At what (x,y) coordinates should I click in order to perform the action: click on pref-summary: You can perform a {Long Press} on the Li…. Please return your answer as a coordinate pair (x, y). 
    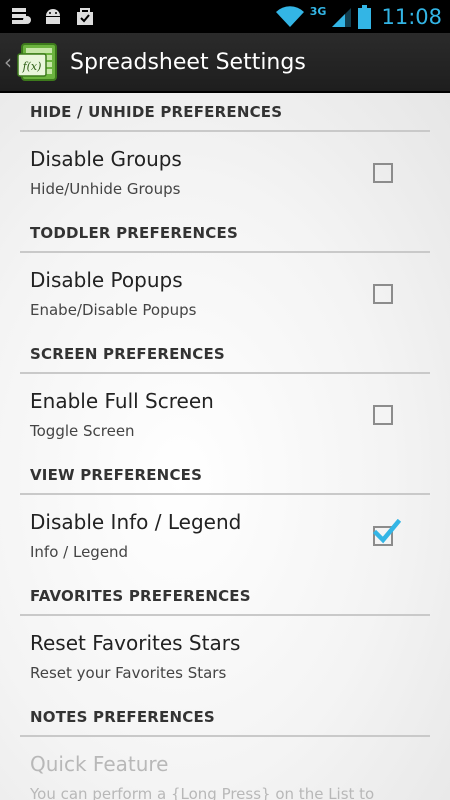
    Looking at the image, I should click on (202, 792).